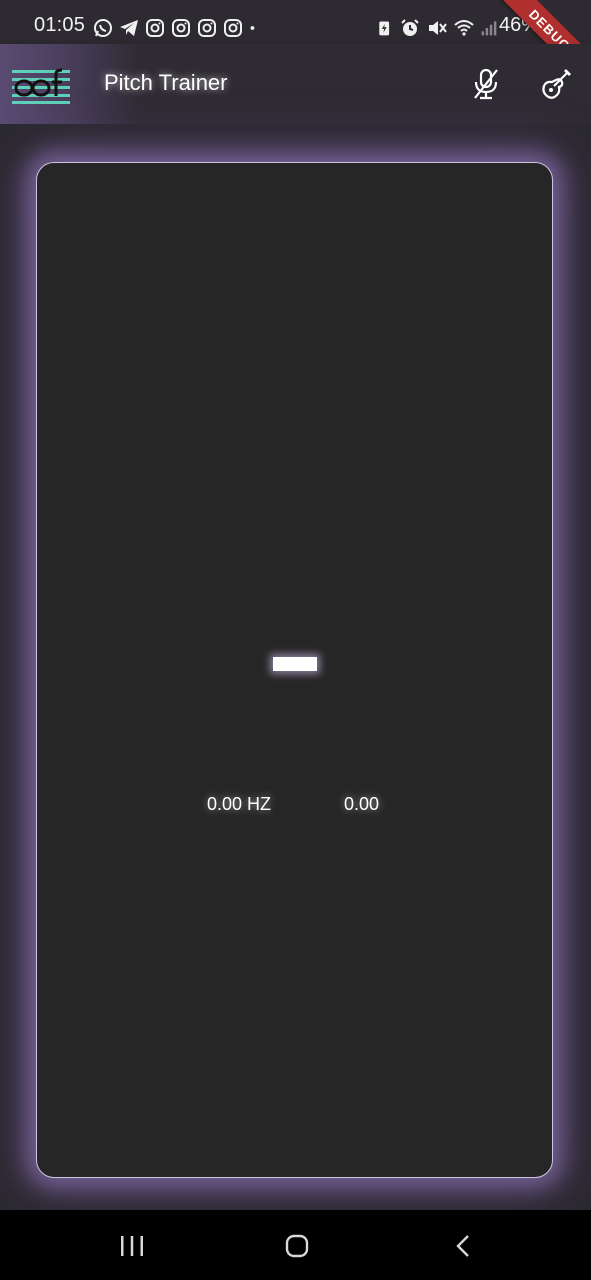  Describe the element at coordinates (129, 28) in the screenshot. I see `telegram-icon` at that location.